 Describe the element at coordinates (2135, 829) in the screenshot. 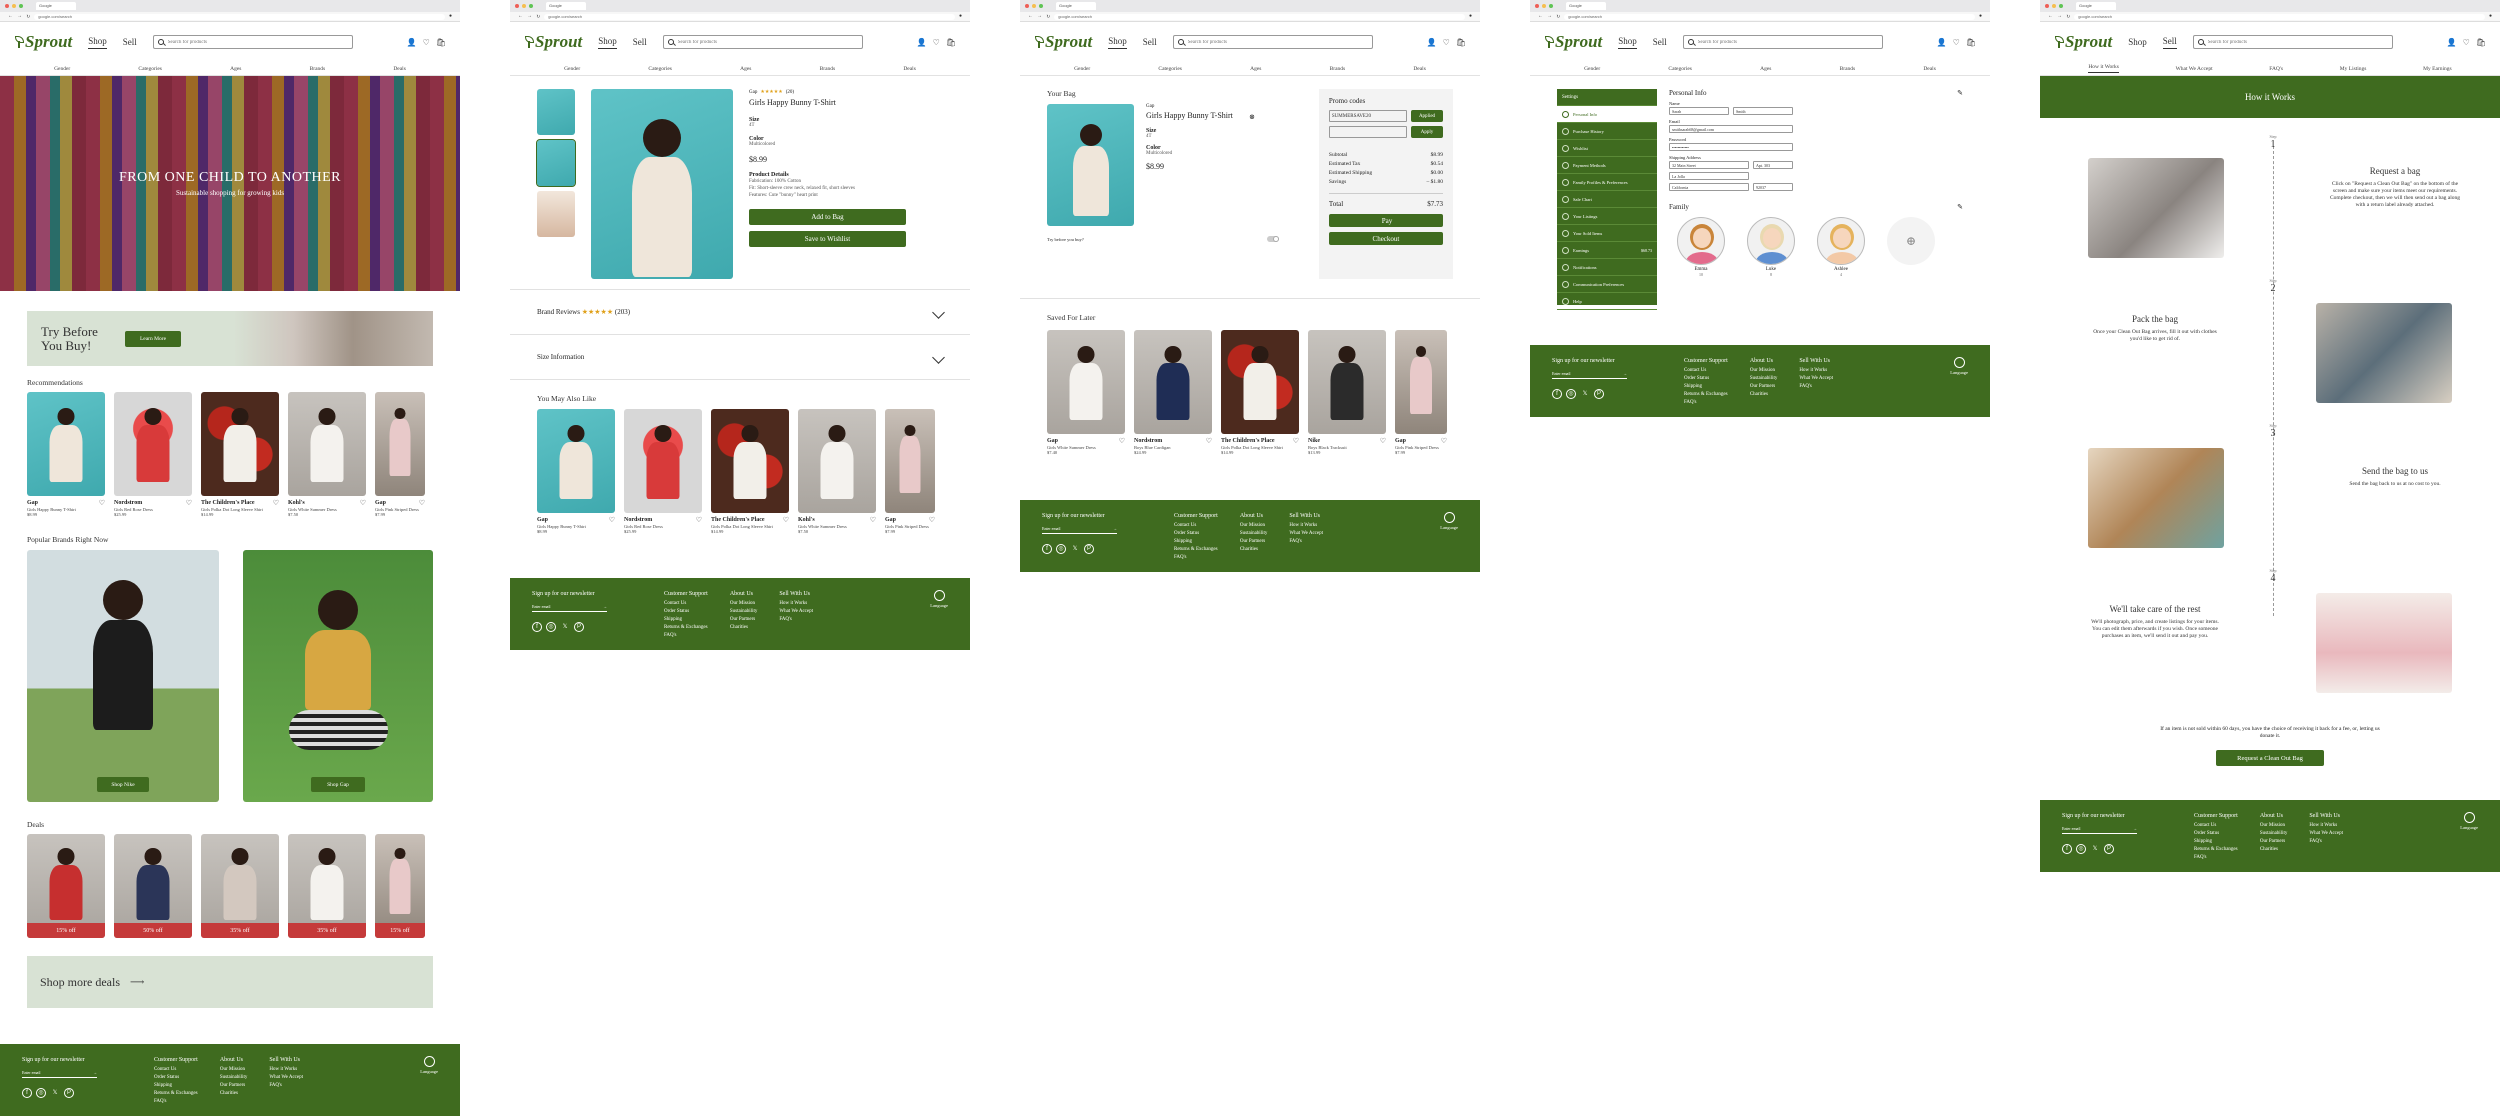

I see `arrow-right-icon: →` at that location.